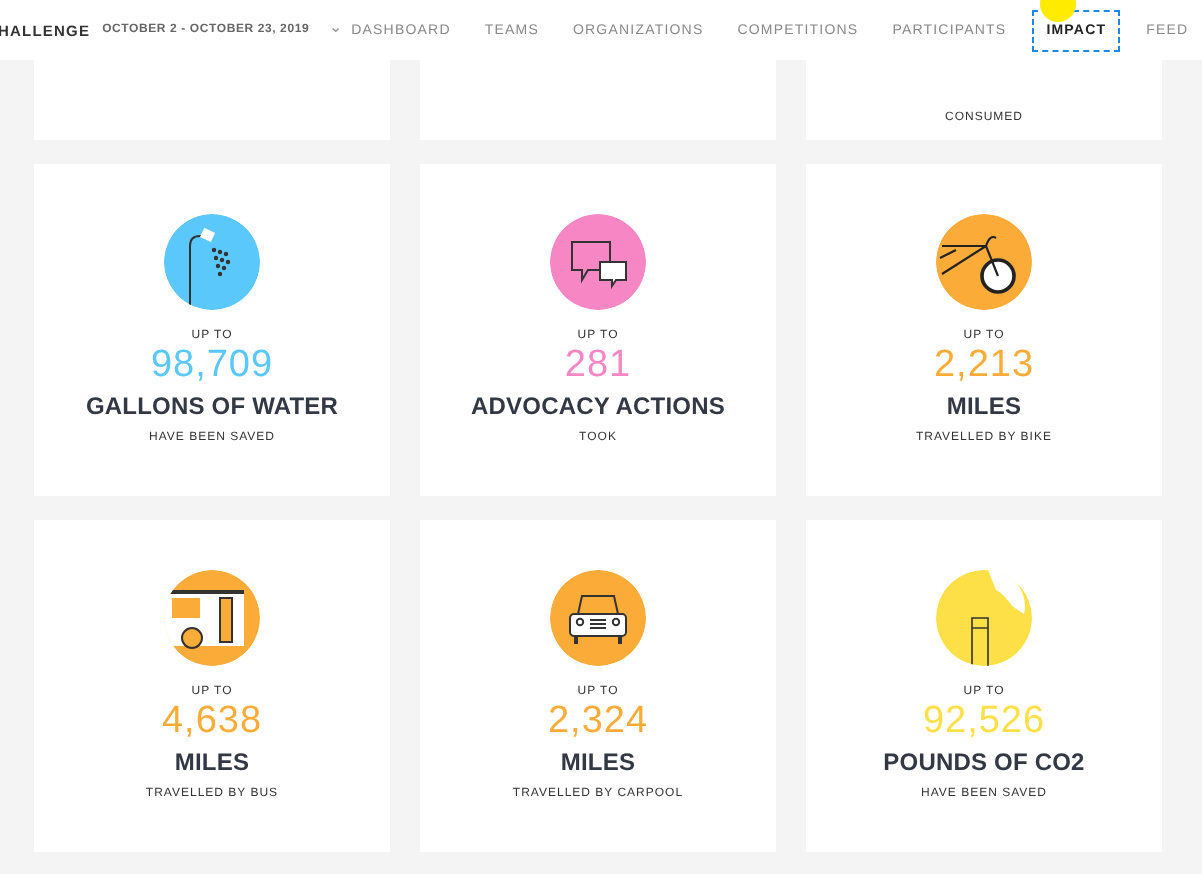 This screenshot has height=874, width=1202. Describe the element at coordinates (984, 366) in the screenshot. I see `stat-value: 2,213` at that location.